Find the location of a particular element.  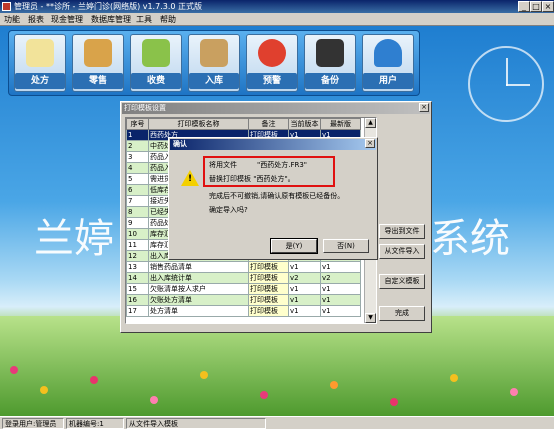

table-cell: 2 is located at coordinates (137, 146).